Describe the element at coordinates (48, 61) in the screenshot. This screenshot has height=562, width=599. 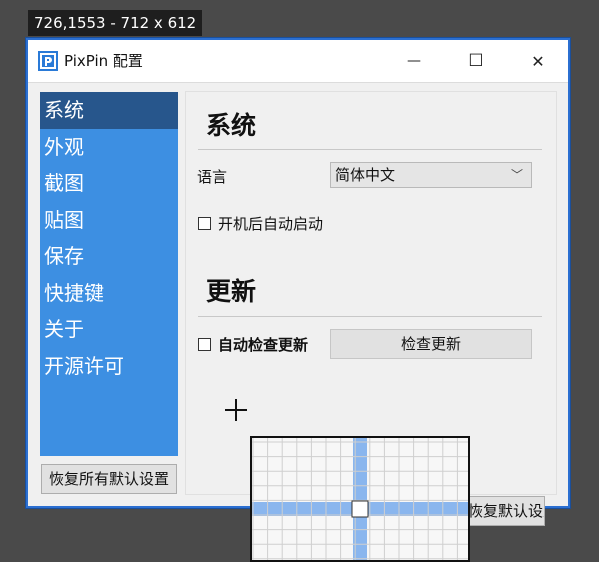
I see `pixpin-logo-icon` at that location.